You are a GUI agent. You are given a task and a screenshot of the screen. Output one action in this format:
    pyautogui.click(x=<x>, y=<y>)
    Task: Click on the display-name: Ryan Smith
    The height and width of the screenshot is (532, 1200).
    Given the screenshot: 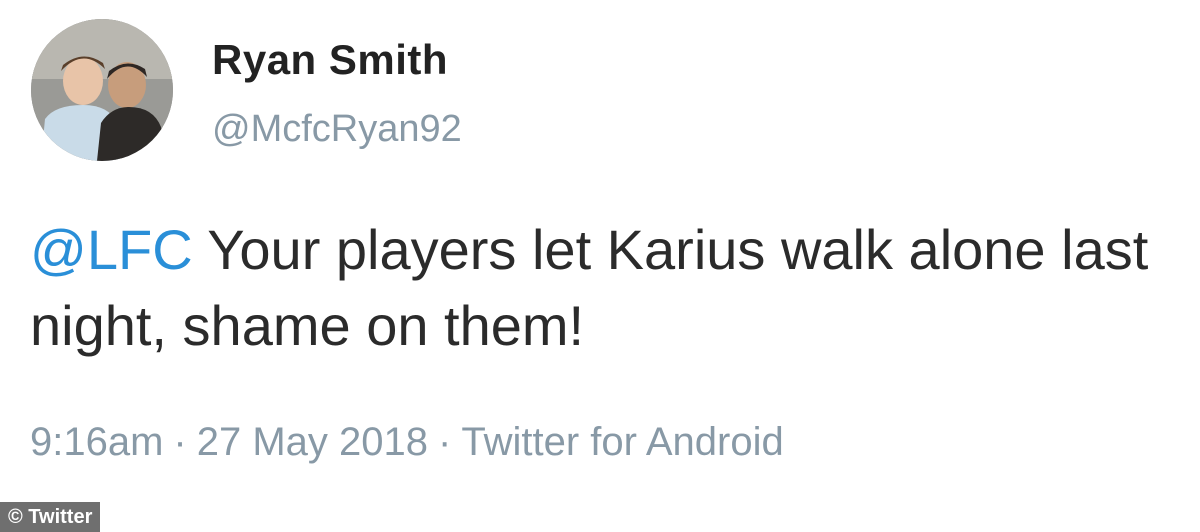 What is the action you would take?
    pyautogui.click(x=330, y=60)
    